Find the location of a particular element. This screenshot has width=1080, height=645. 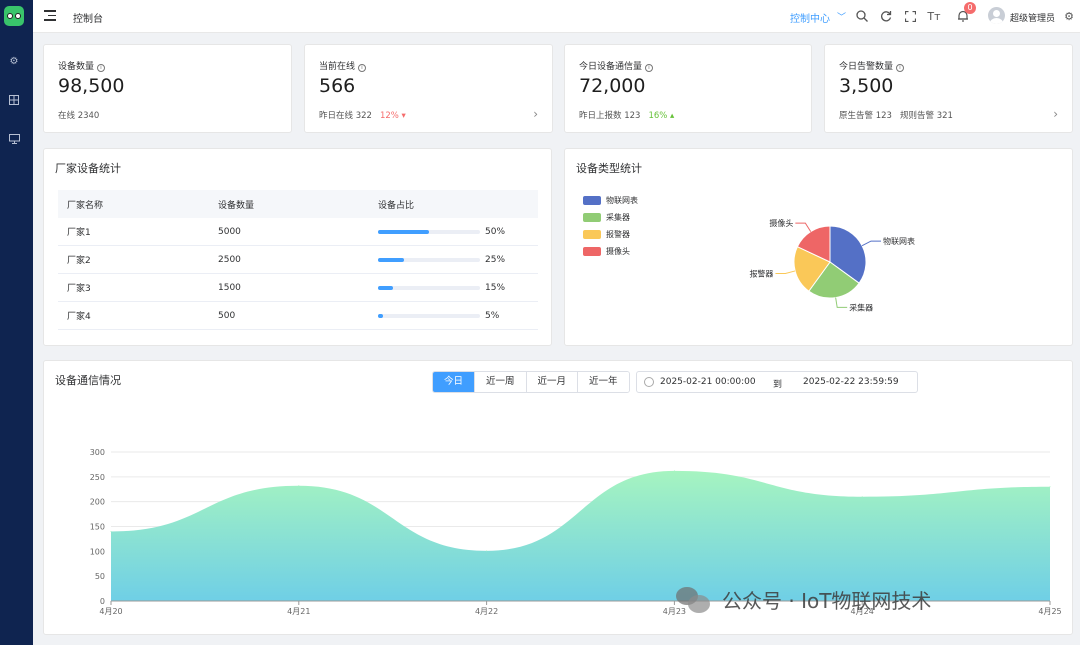

device-type-card: 设备类型统计 物联网表 采集器 报警器 摄像头 物联网表 采集器 报警器 摄像头 is located at coordinates (818, 247).